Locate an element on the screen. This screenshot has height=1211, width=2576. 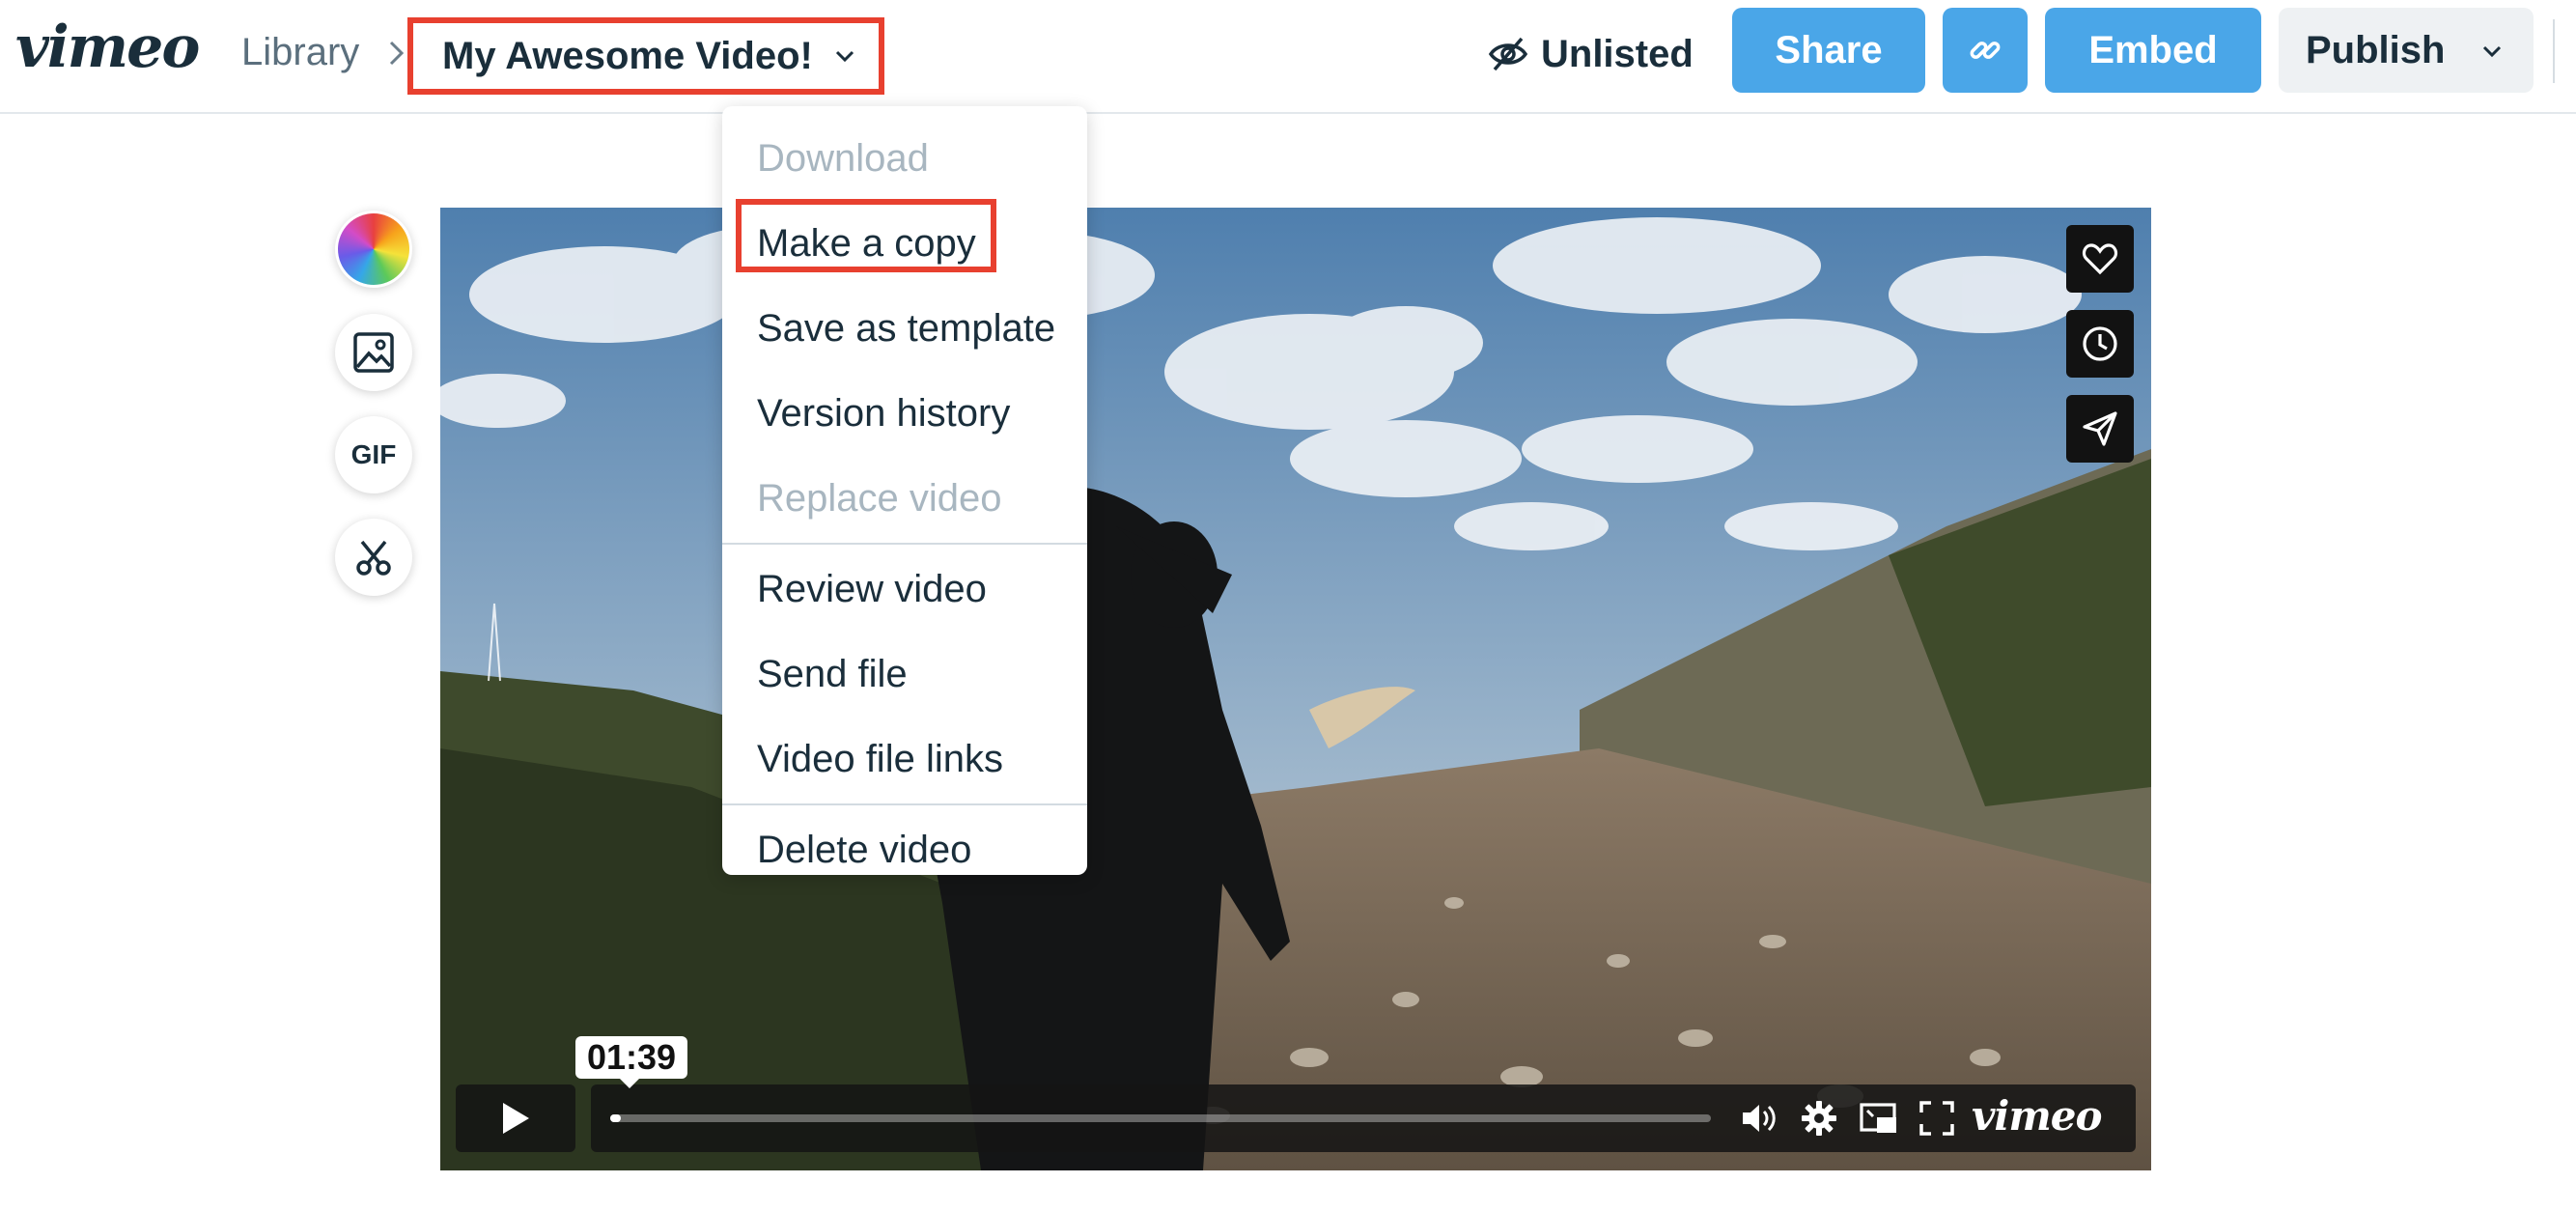
menu-item-delete-video: Delete video is located at coordinates (905, 850).